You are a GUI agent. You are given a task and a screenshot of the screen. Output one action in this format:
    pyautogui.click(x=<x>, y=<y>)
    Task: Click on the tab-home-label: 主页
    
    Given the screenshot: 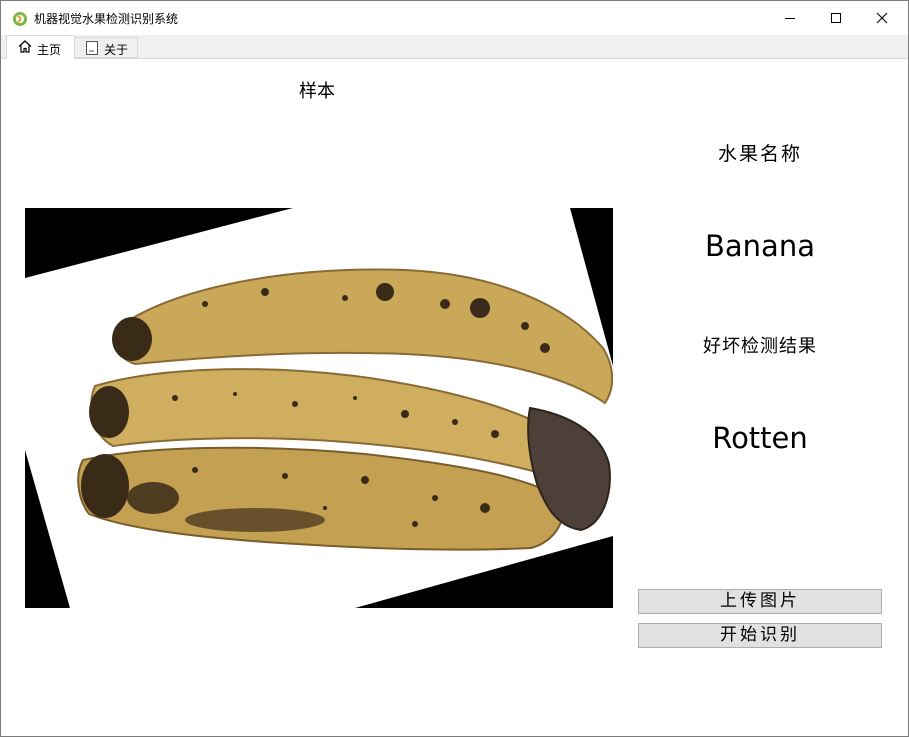 What is the action you would take?
    pyautogui.click(x=49, y=50)
    